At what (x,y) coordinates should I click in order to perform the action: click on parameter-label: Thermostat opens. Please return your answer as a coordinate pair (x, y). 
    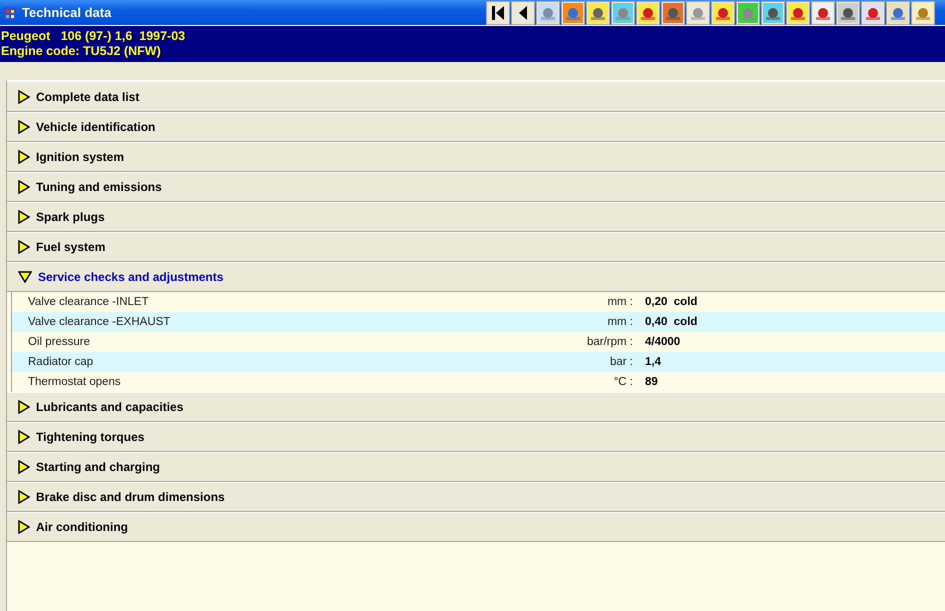
    Looking at the image, I should click on (74, 382).